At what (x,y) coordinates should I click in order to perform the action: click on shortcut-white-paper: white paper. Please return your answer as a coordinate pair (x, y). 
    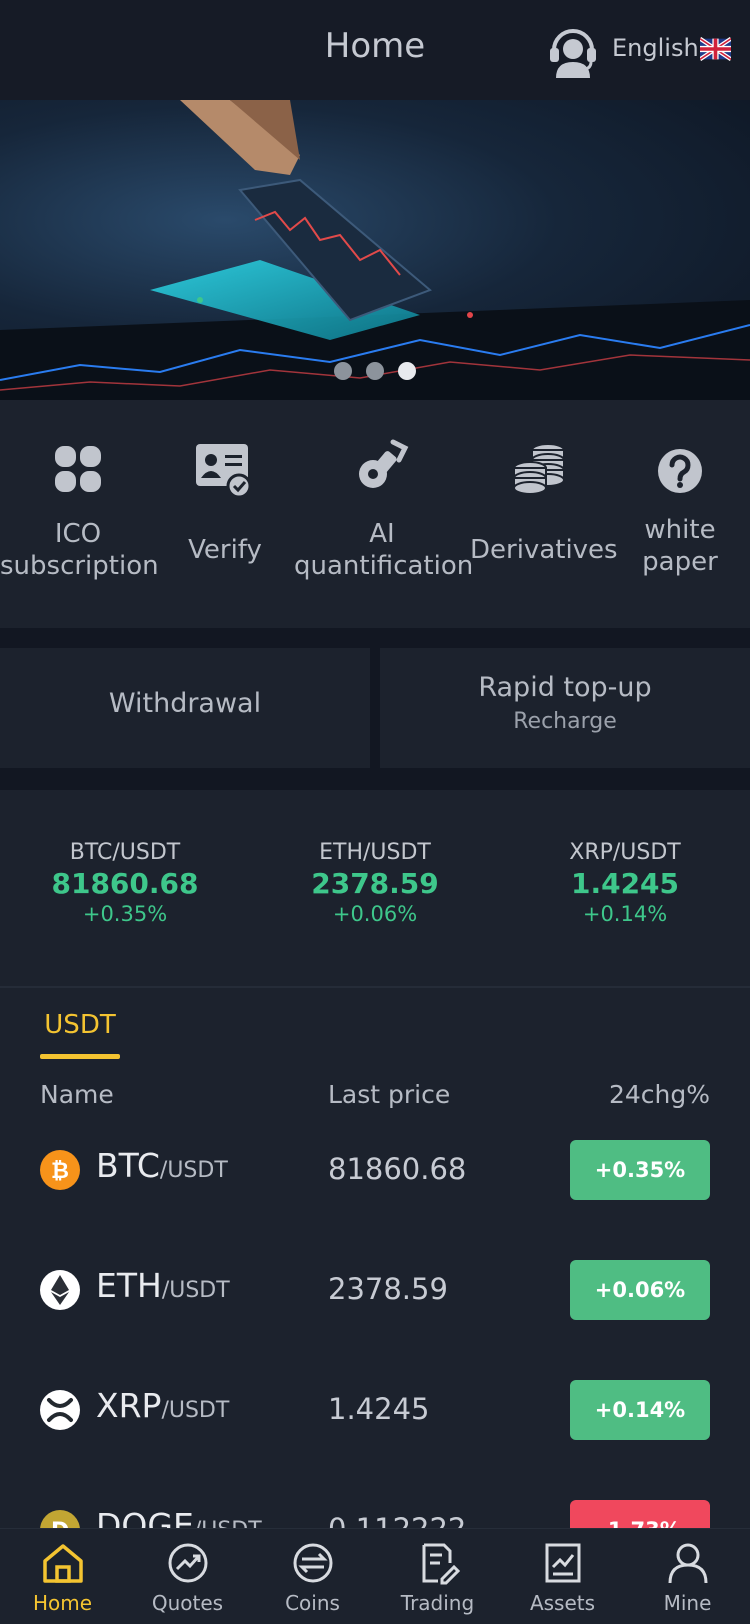
    Looking at the image, I should click on (680, 514).